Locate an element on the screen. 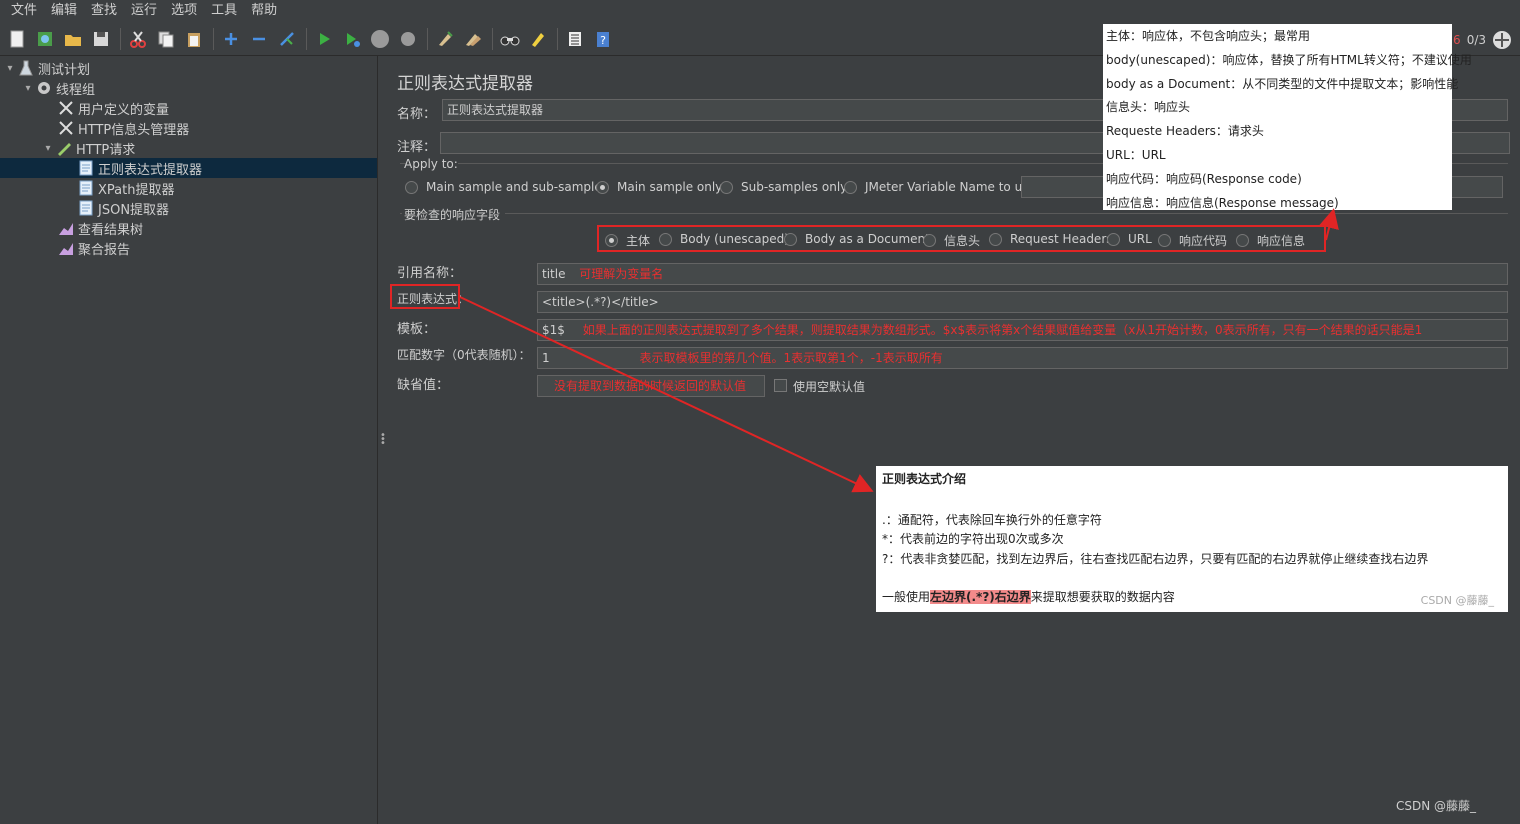 This screenshot has height=824, width=1520. drag-handle-icon: • • • is located at coordinates (383, 440).